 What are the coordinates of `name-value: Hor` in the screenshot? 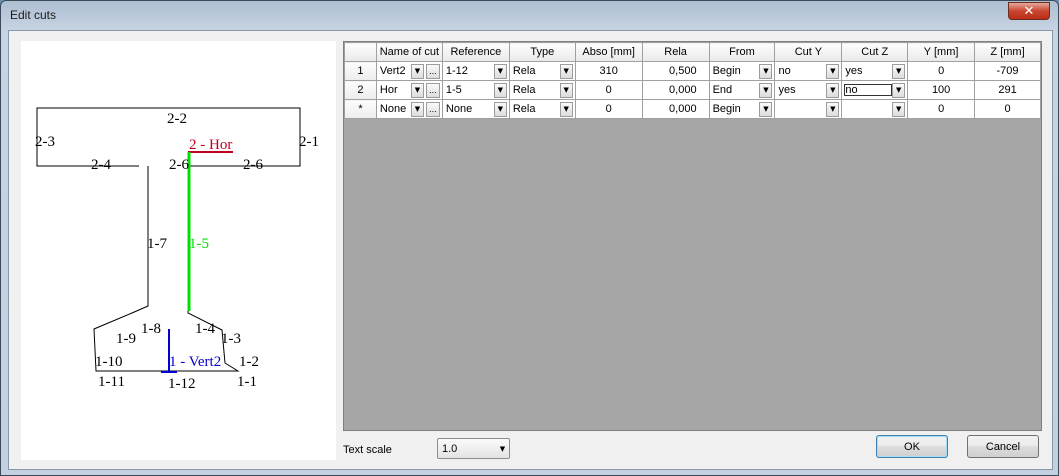 It's located at (388, 90).